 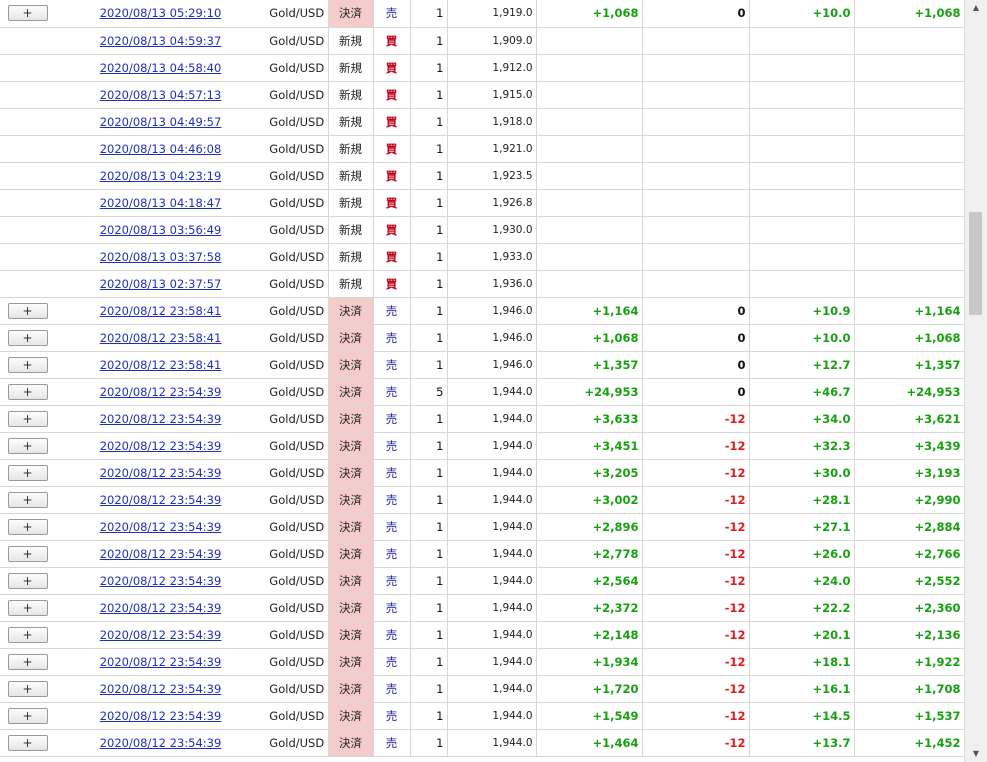 What do you see at coordinates (976, 754) in the screenshot?
I see `scroll-down-arrow-icon: ▼` at bounding box center [976, 754].